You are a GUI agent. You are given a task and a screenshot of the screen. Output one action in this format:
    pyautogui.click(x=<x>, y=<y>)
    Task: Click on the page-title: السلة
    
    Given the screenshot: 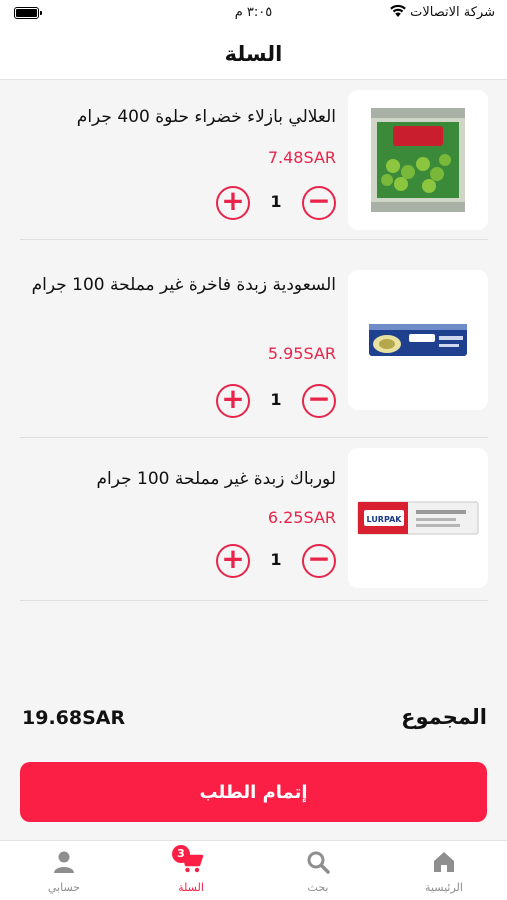 What is the action you would take?
    pyautogui.click(x=253, y=53)
    